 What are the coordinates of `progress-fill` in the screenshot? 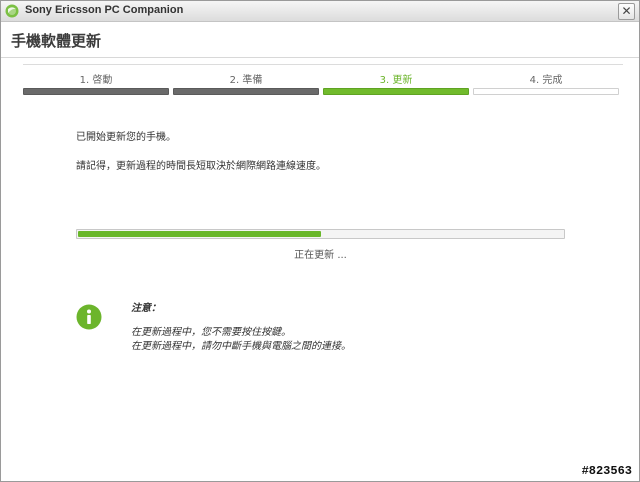 It's located at (199, 234).